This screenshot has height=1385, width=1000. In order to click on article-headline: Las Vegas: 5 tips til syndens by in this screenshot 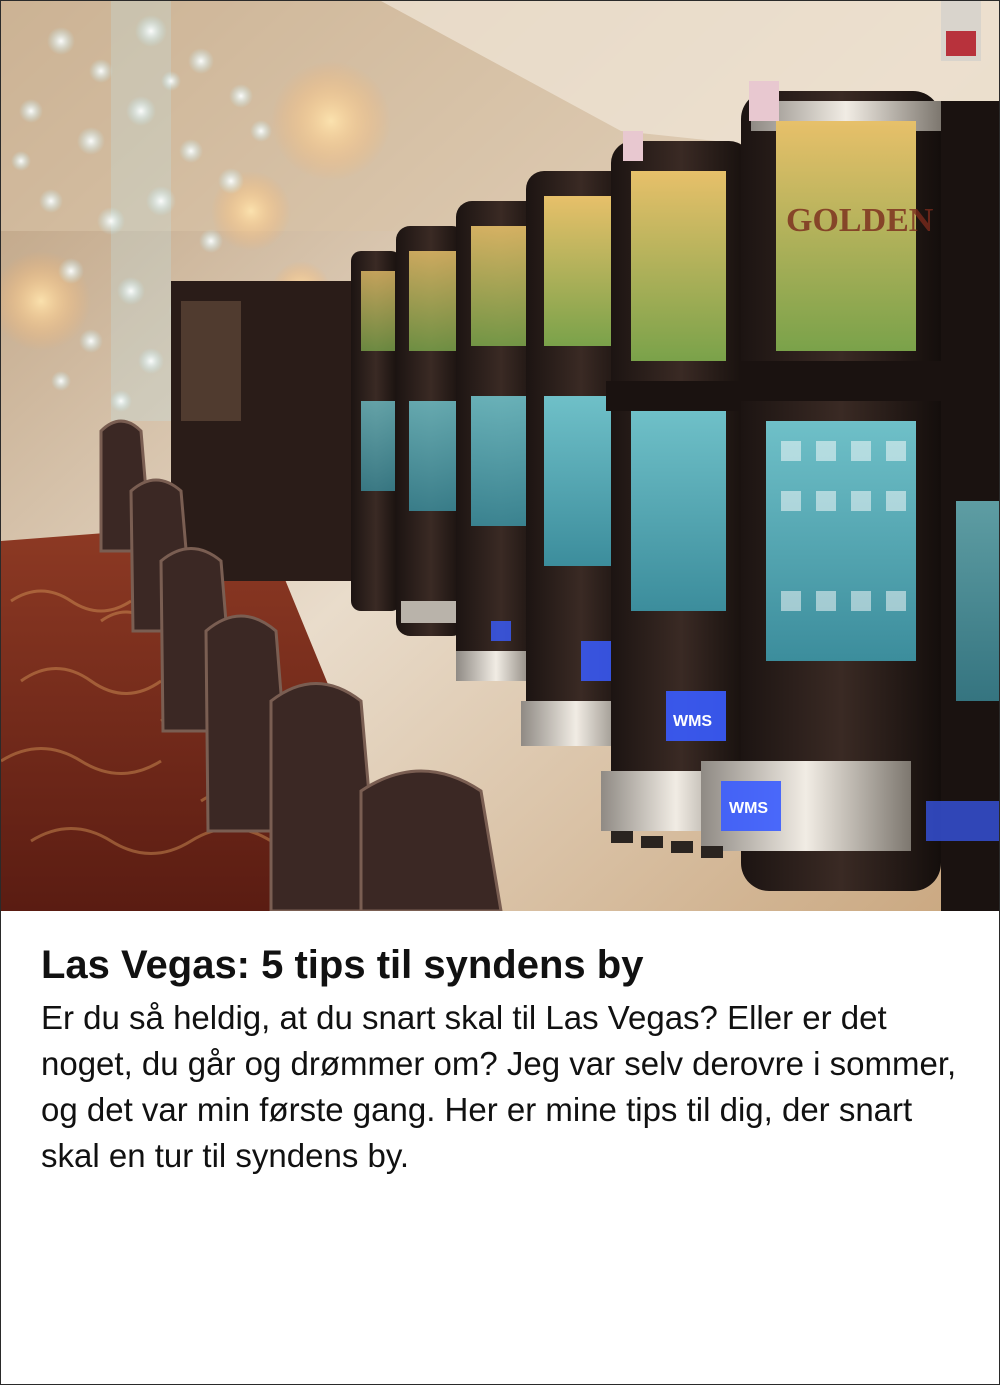, I will do `click(501, 965)`.